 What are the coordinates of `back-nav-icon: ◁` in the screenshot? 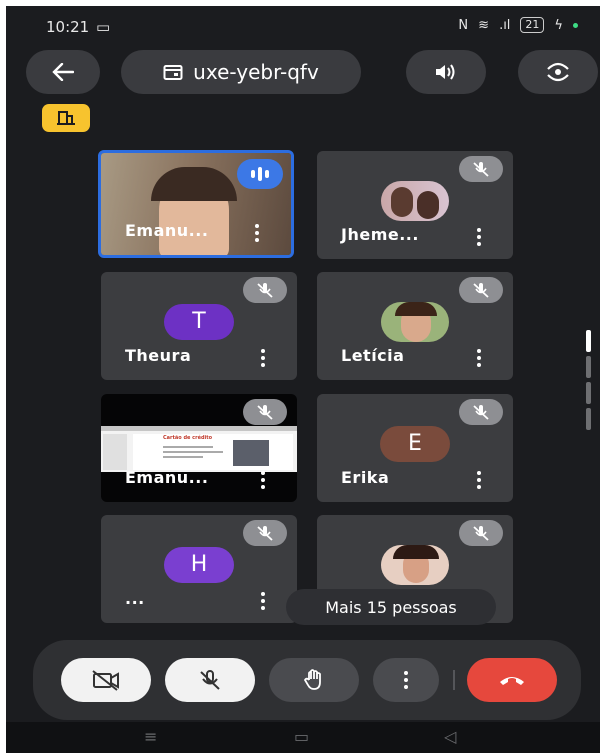 It's located at (450, 736).